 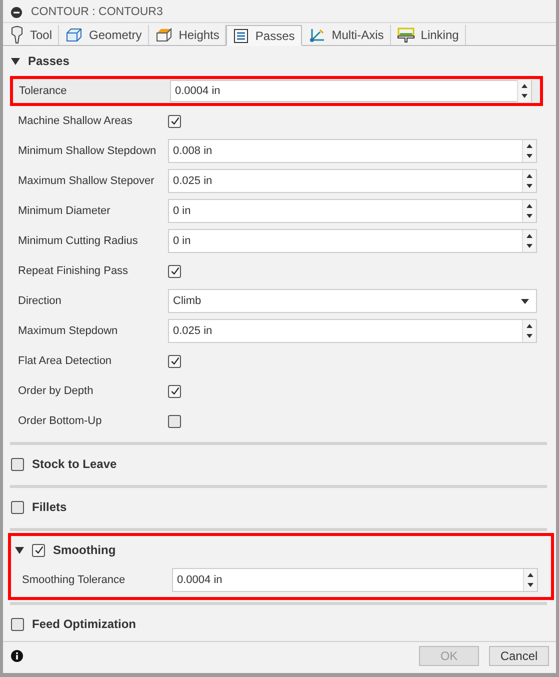 I want to click on caret-icon, so click(x=525, y=301).